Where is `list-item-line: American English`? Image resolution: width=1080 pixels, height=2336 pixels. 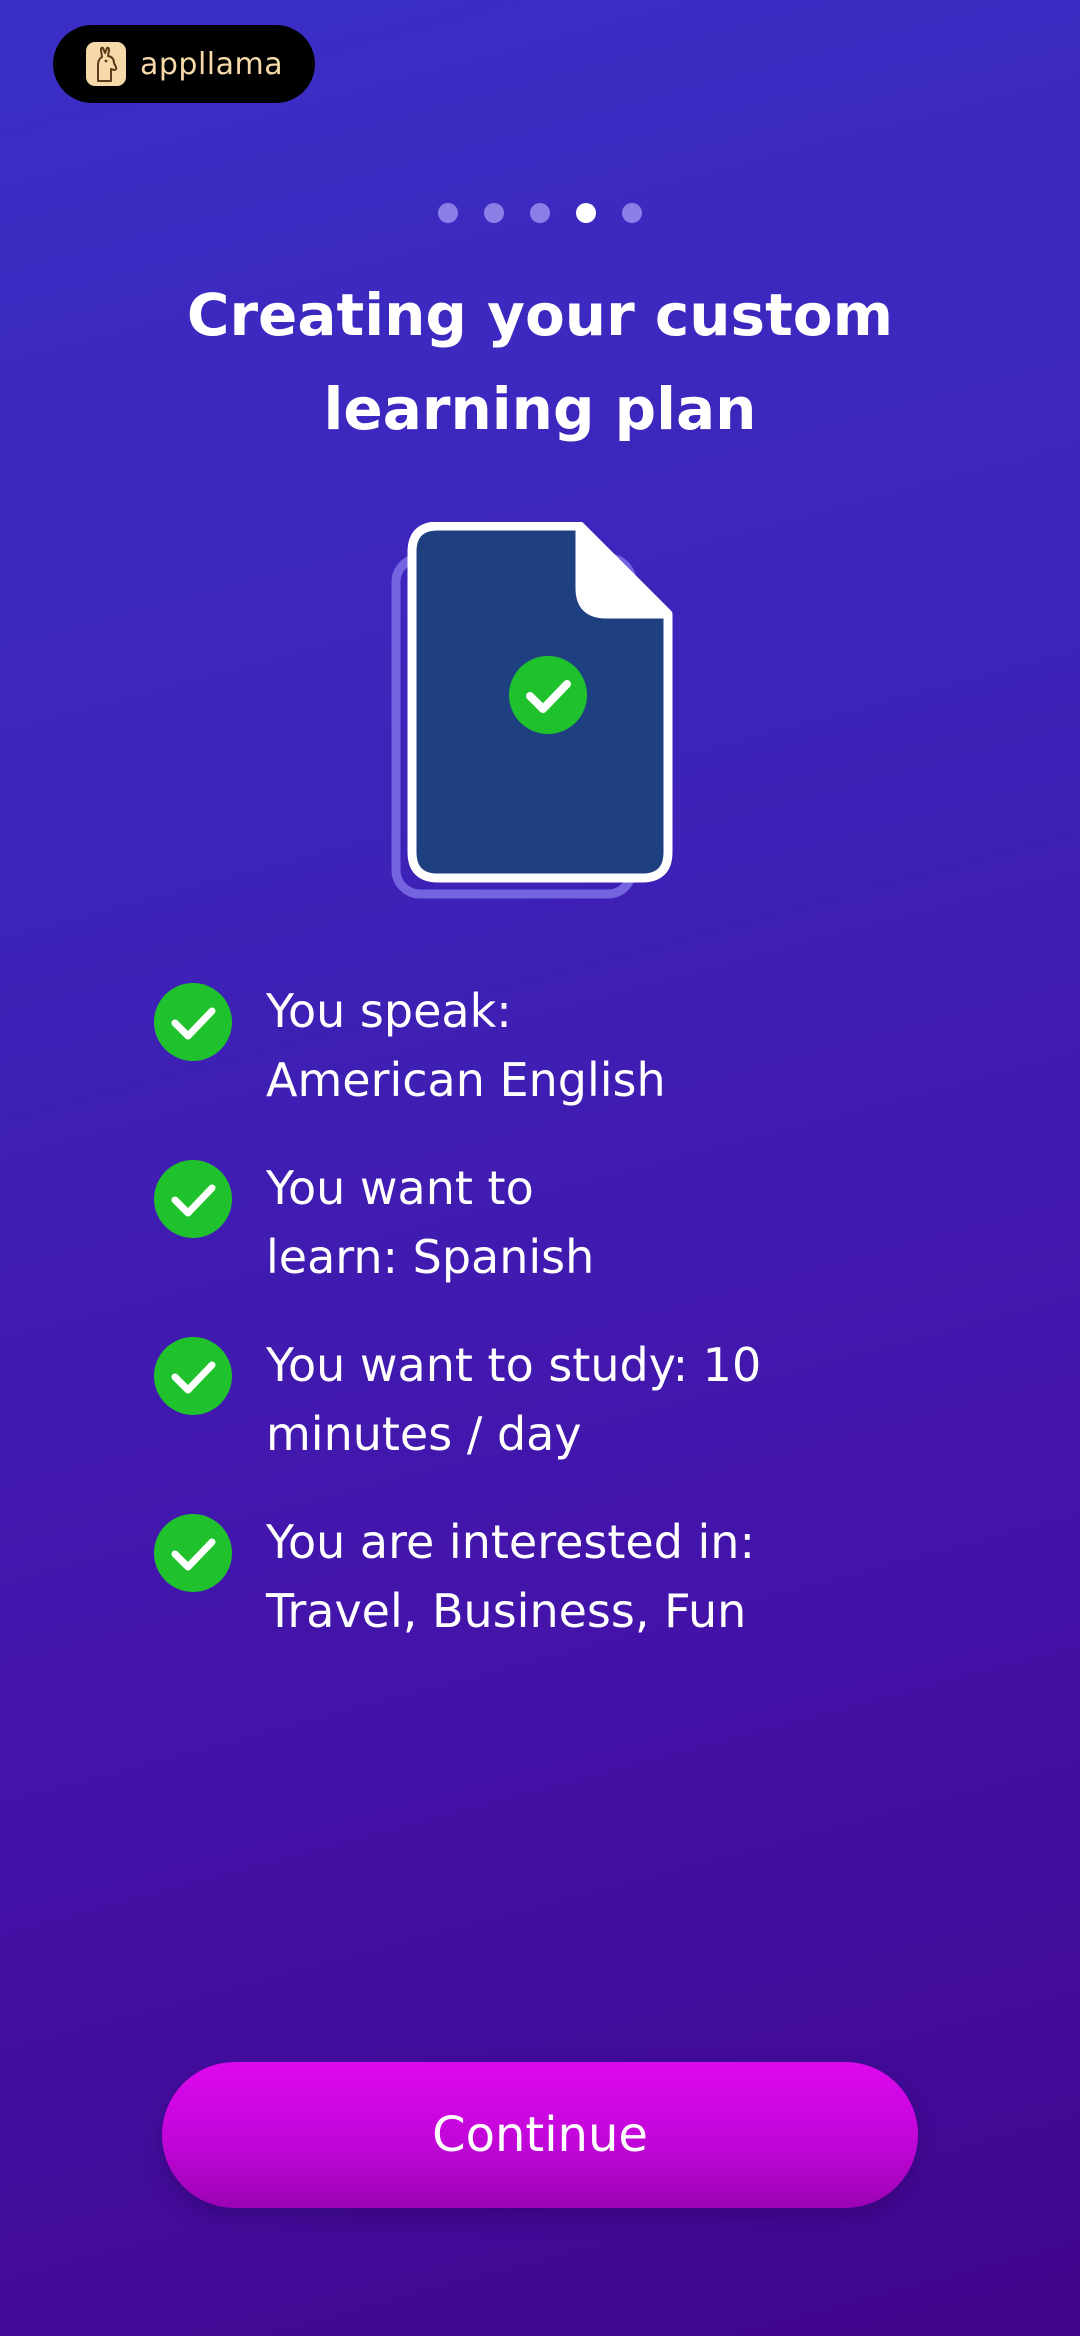 list-item-line: American English is located at coordinates (466, 1080).